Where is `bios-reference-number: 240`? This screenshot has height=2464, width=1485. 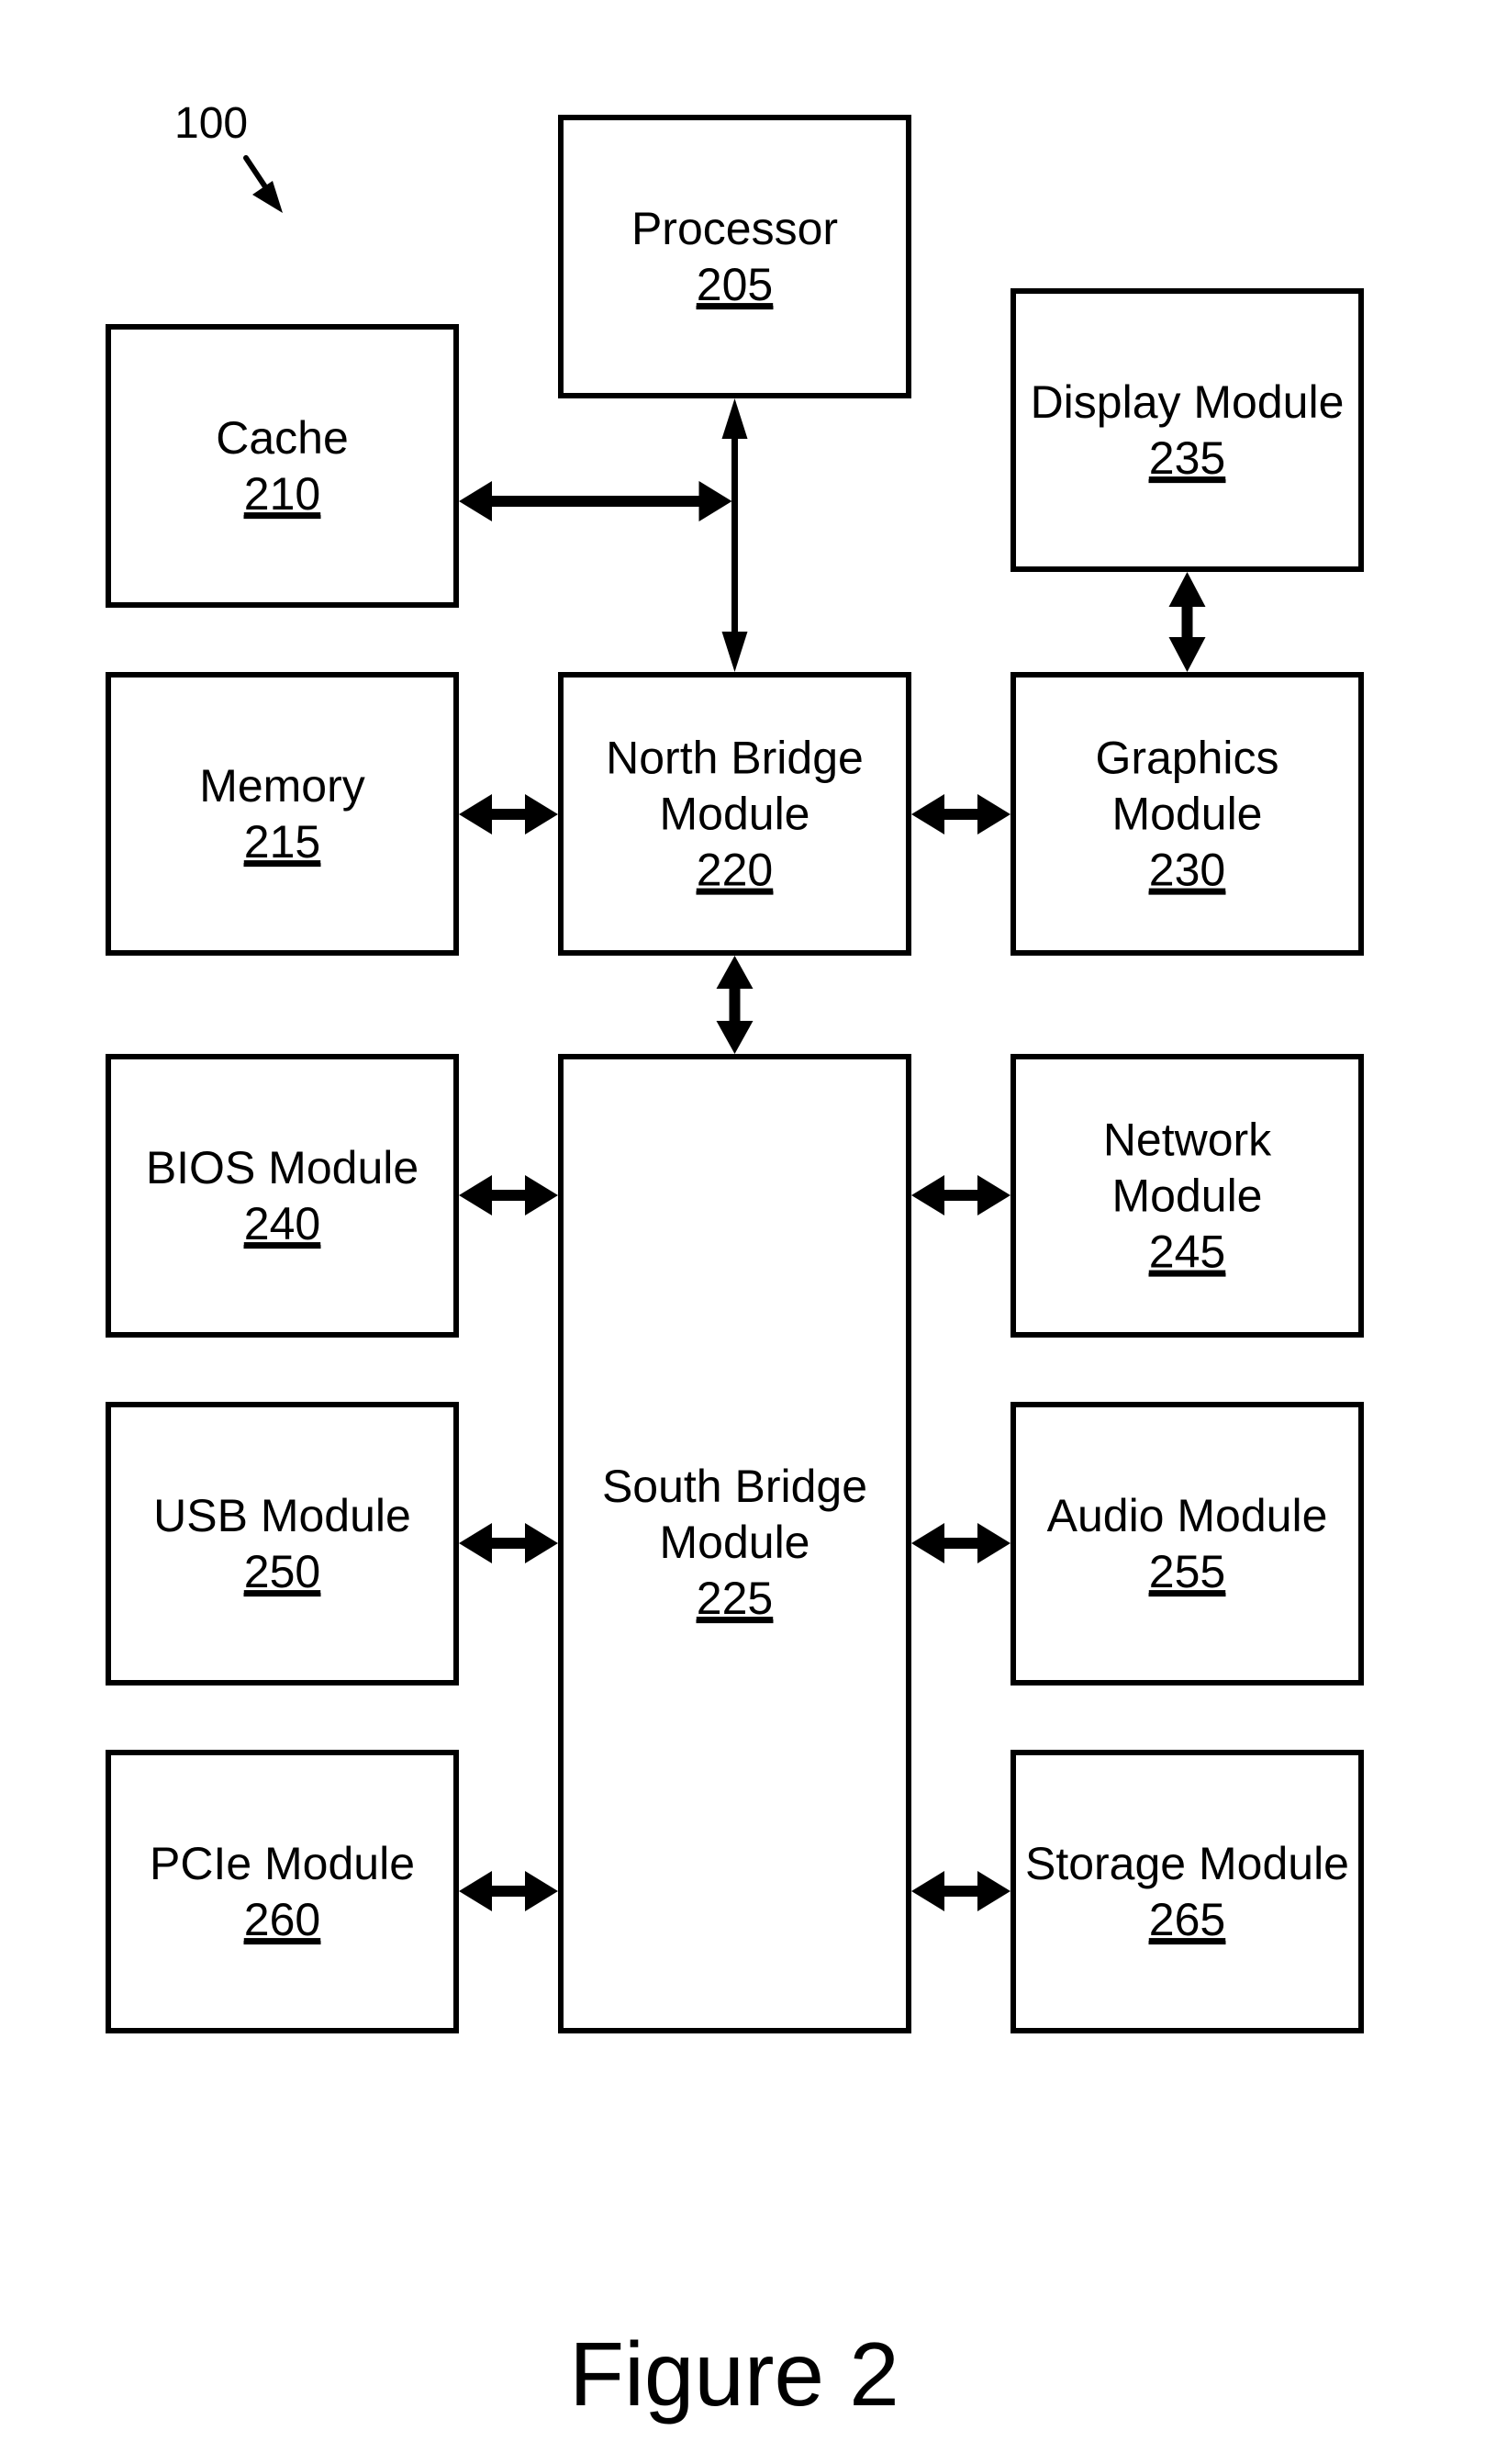 bios-reference-number: 240 is located at coordinates (282, 1223).